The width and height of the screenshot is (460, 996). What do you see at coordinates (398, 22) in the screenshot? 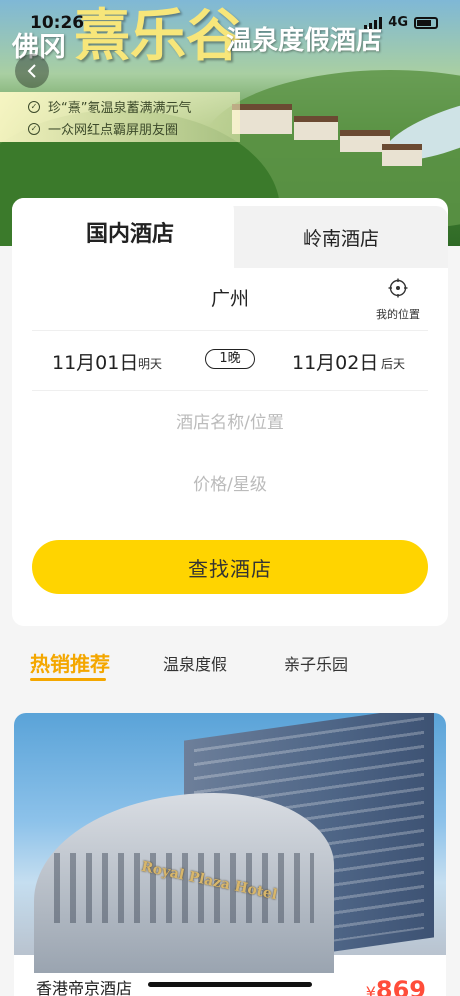
I see `network-type: 4G` at bounding box center [398, 22].